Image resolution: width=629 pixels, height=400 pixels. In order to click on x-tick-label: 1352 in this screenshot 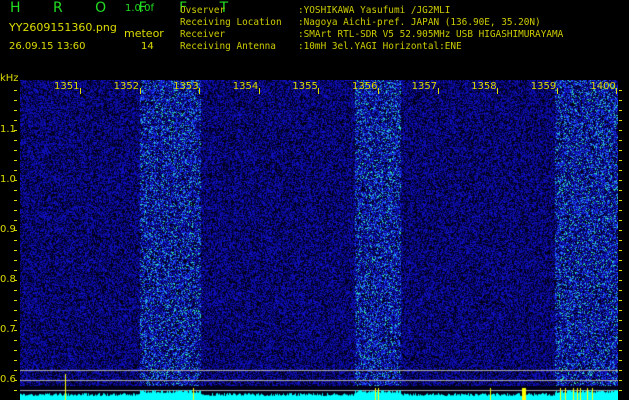, I will do `click(126, 86)`.